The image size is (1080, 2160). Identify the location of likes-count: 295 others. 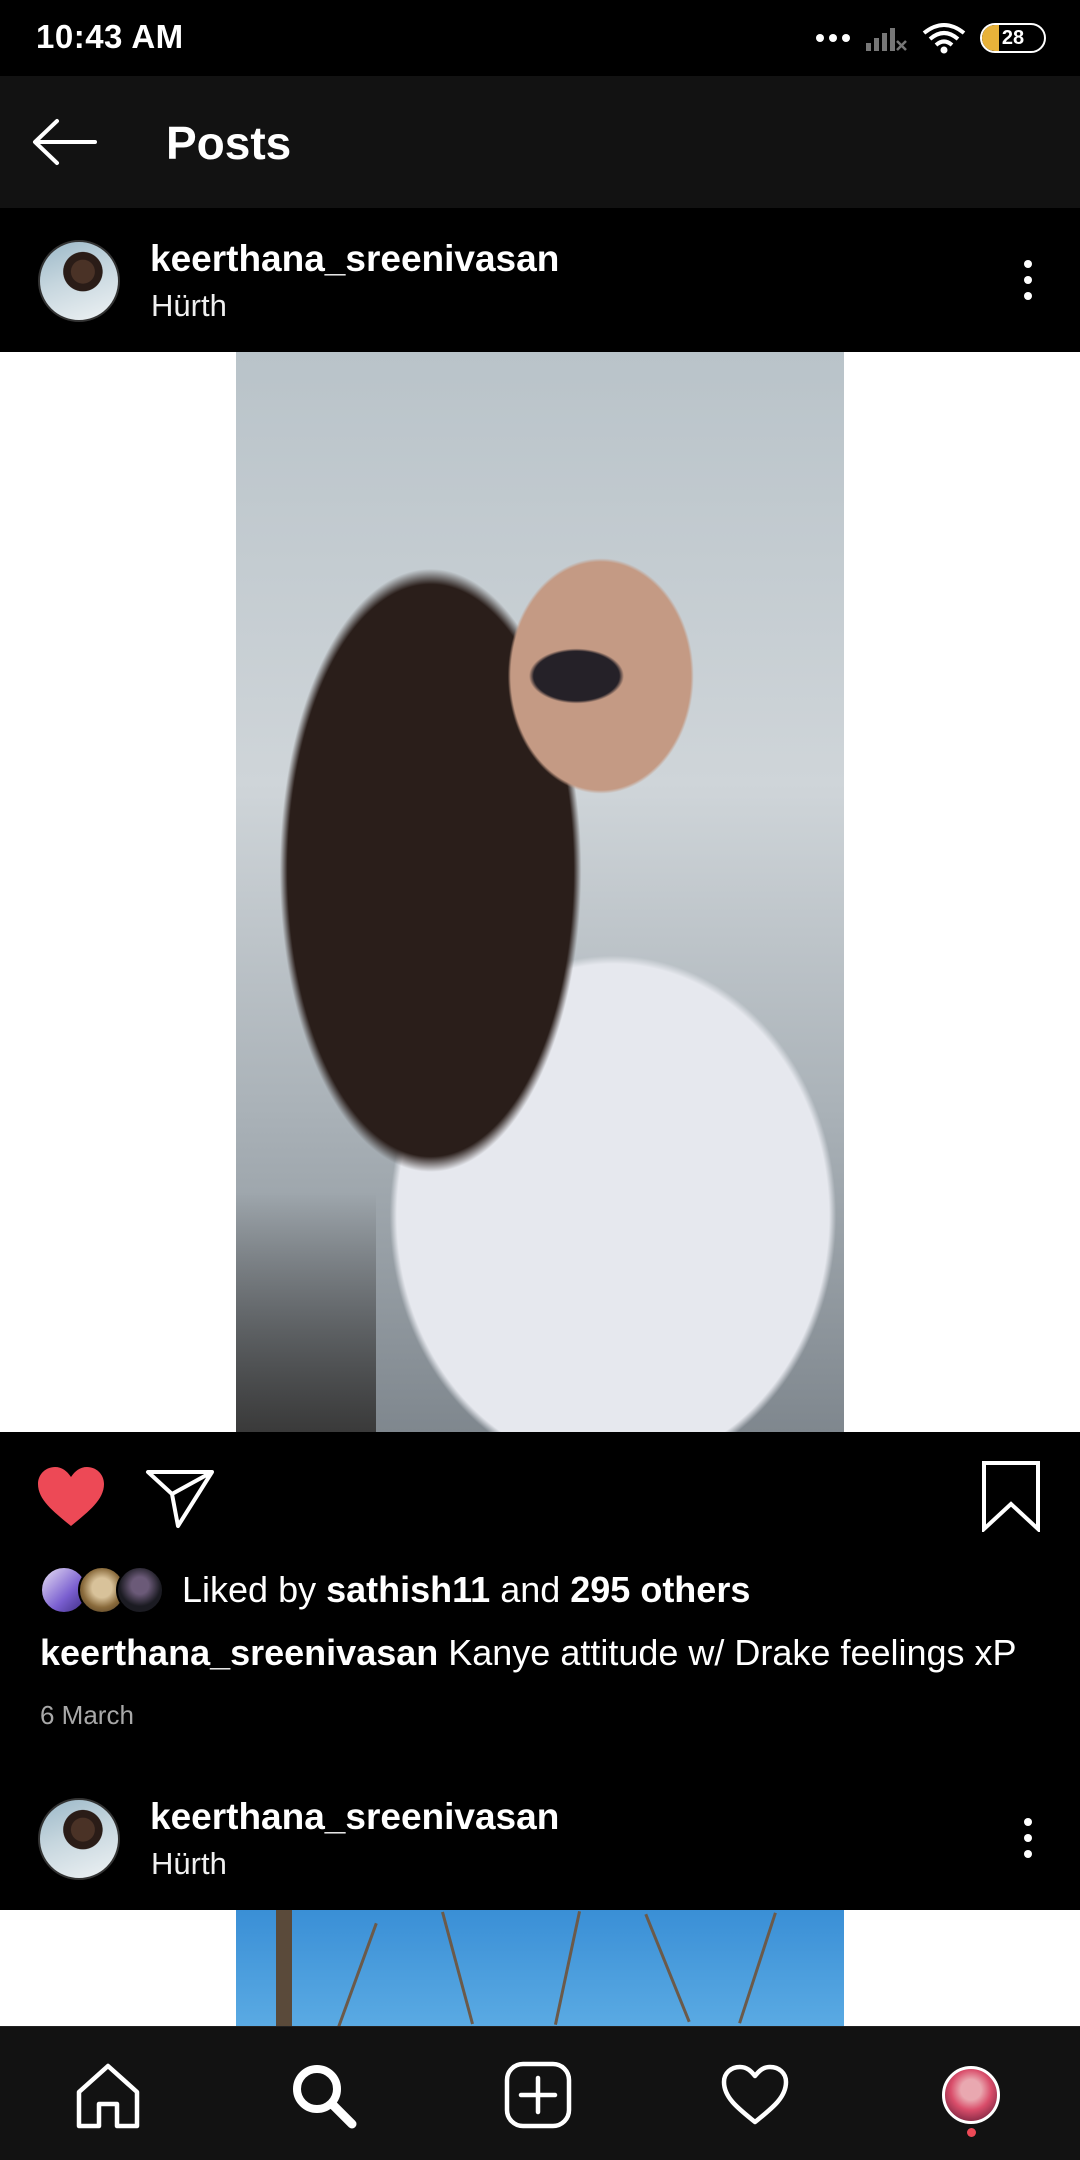
(660, 1589).